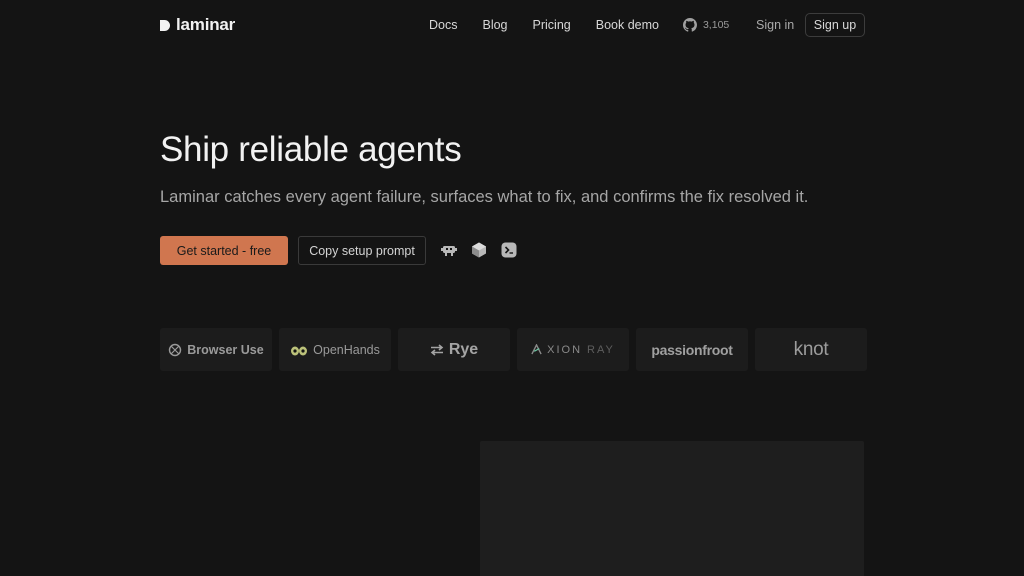  What do you see at coordinates (311, 149) in the screenshot?
I see `hero-title: Ship reliable agents` at bounding box center [311, 149].